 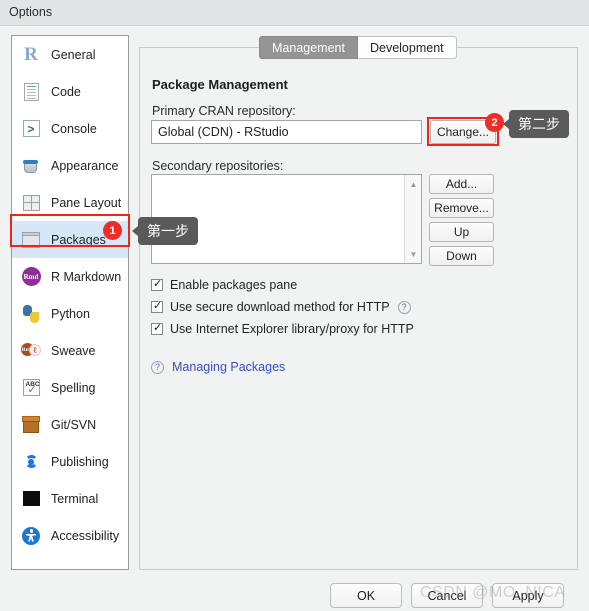 I want to click on sidebar-item-label: R Markdown, so click(x=86, y=276).